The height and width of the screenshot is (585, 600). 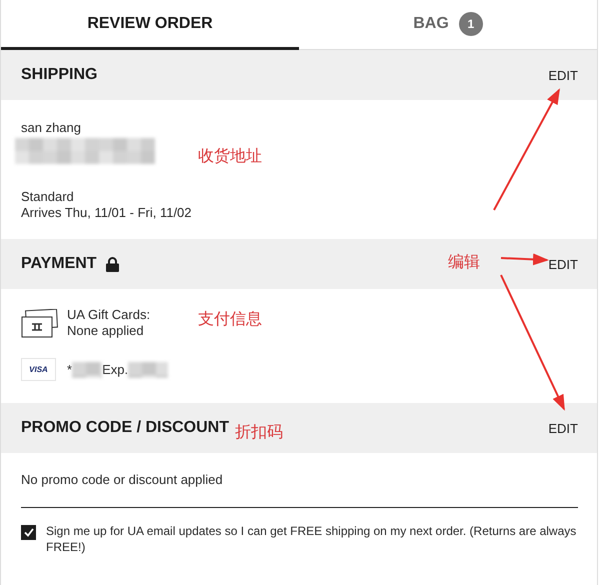 What do you see at coordinates (108, 315) in the screenshot?
I see `gift-card-label: UA Gift Cards:` at bounding box center [108, 315].